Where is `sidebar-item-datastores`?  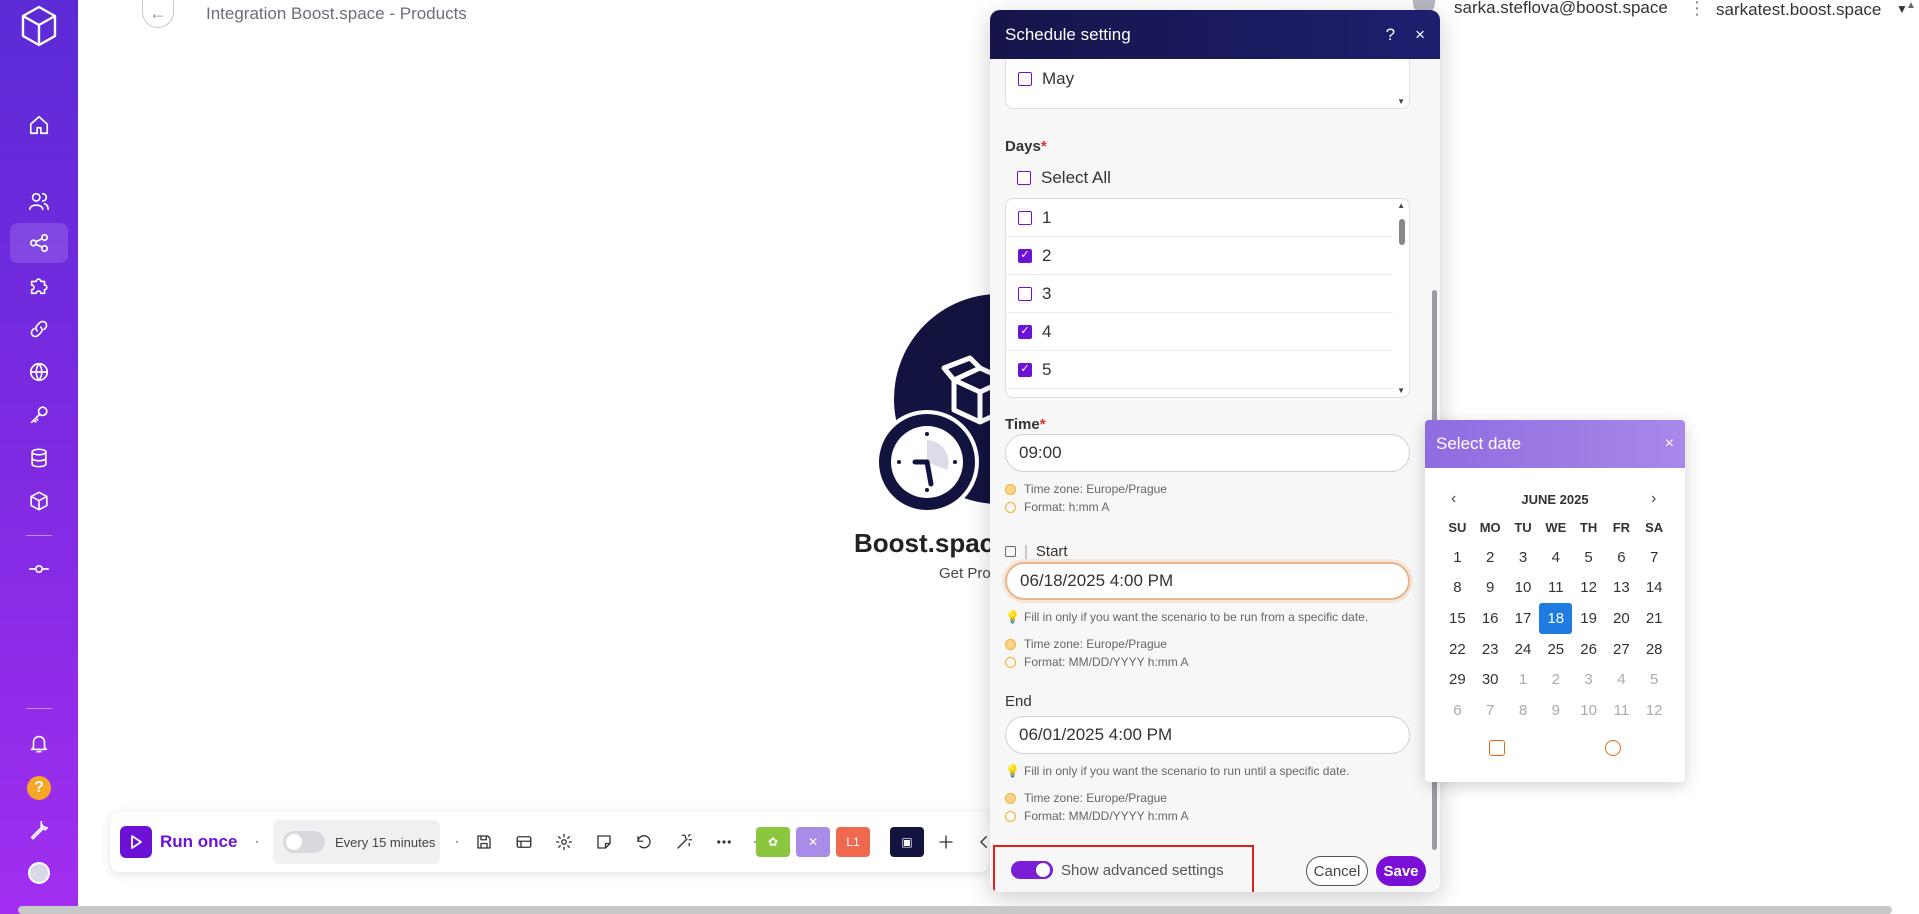
sidebar-item-datastores is located at coordinates (39, 458).